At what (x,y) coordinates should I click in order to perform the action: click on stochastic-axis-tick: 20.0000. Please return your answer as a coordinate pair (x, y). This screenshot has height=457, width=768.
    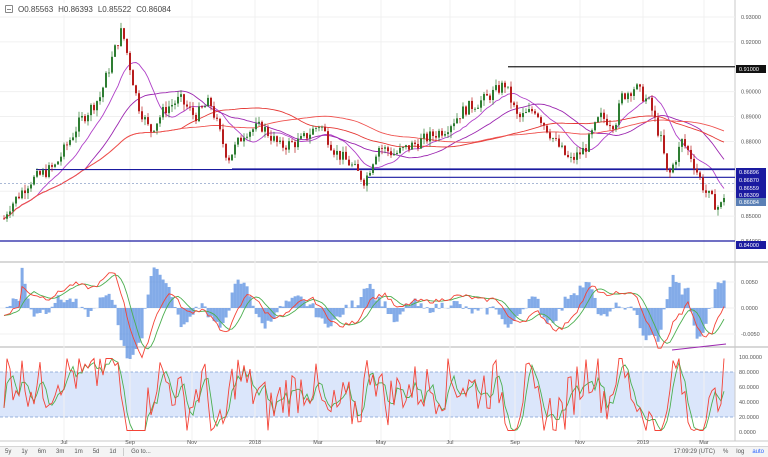
    Looking at the image, I should click on (749, 418).